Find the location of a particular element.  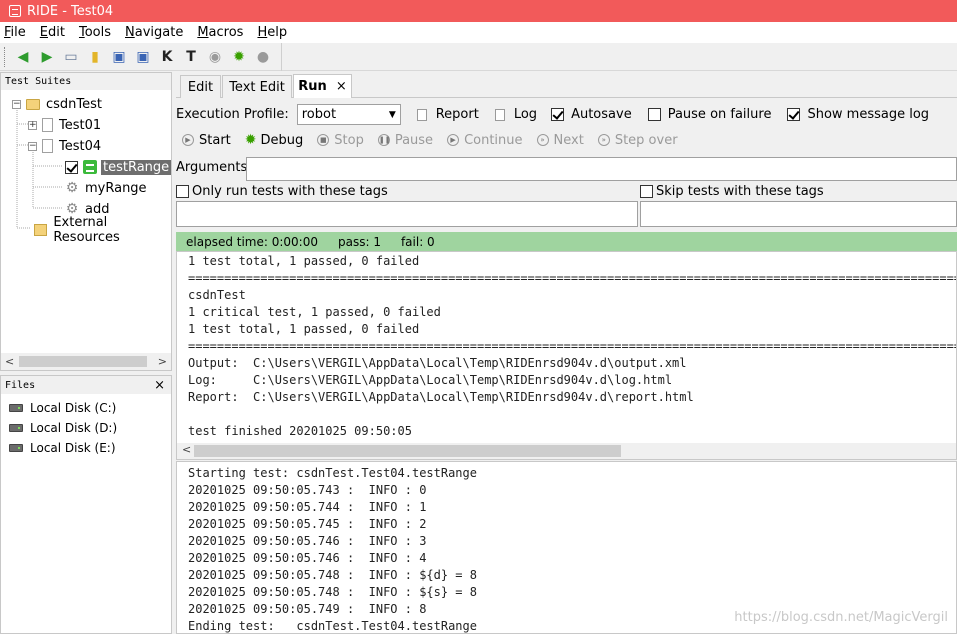

file-item-e: Local Disk (E:) is located at coordinates (90, 448).